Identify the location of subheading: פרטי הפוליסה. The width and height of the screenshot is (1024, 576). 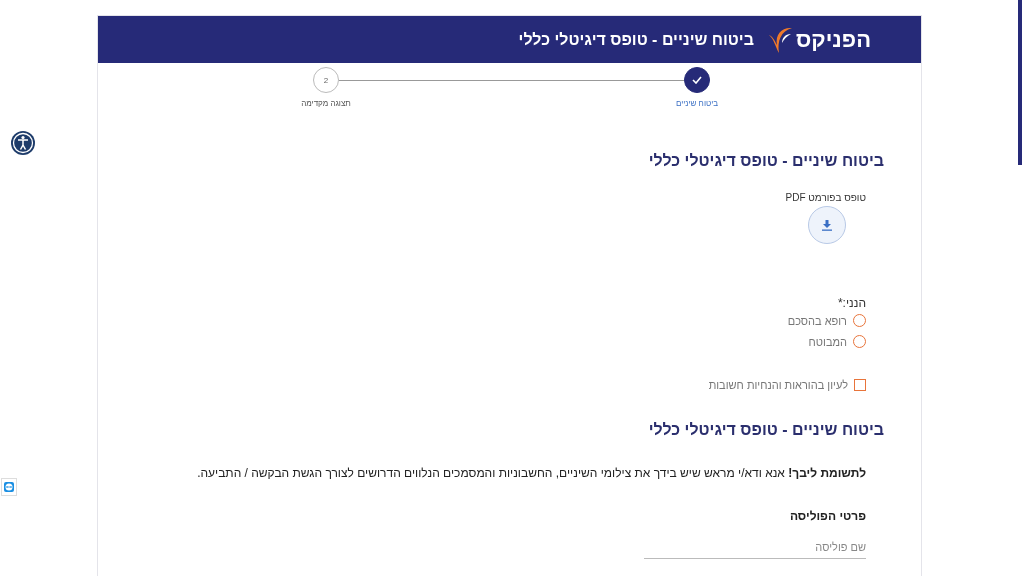
(827, 516).